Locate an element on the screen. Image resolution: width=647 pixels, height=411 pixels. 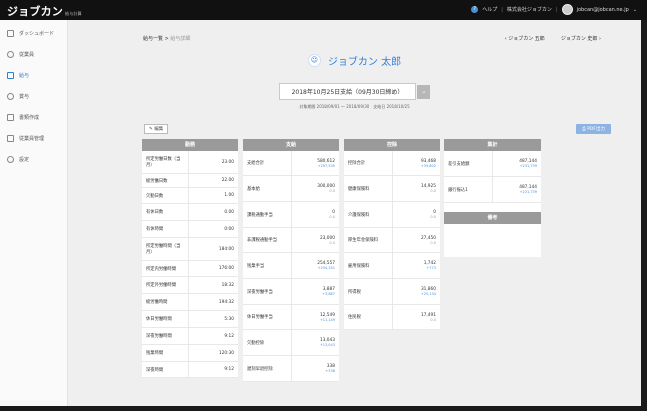
remarks-title: 備考 is located at coordinates (492, 218).